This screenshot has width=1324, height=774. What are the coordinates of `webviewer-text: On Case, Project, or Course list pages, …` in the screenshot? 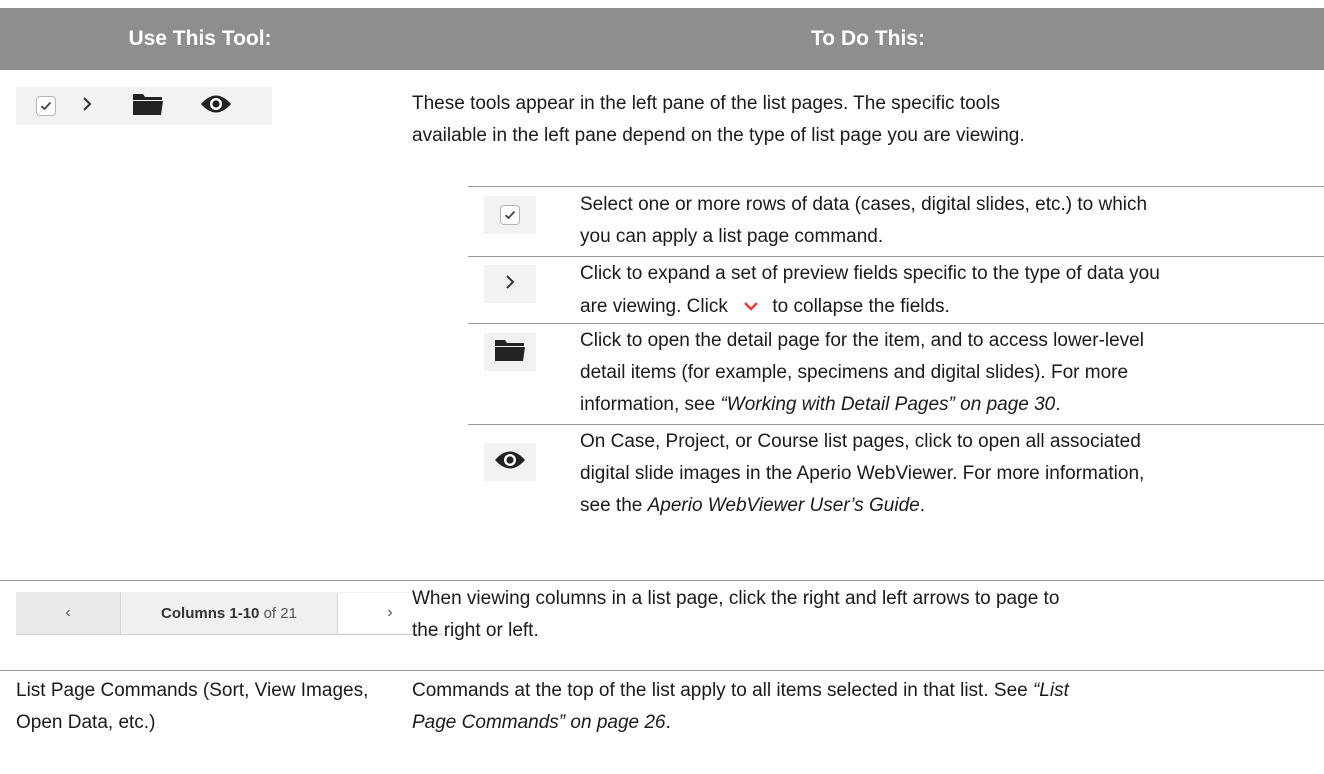 It's located at (862, 474).